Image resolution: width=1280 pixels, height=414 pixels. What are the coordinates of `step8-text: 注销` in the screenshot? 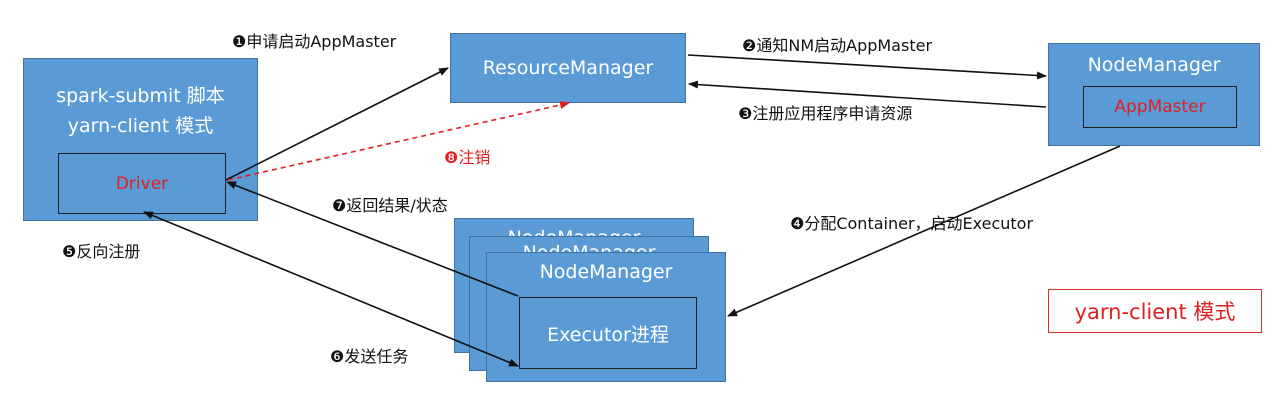 It's located at (474, 157).